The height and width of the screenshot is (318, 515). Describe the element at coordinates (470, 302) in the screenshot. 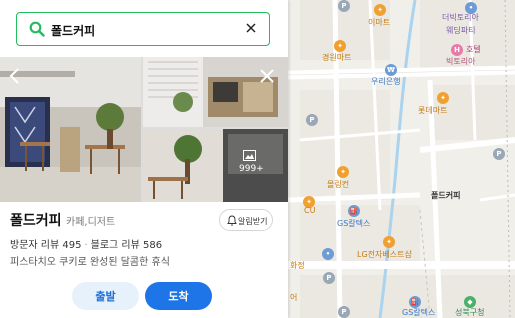

I see `government-icon: ◆` at that location.